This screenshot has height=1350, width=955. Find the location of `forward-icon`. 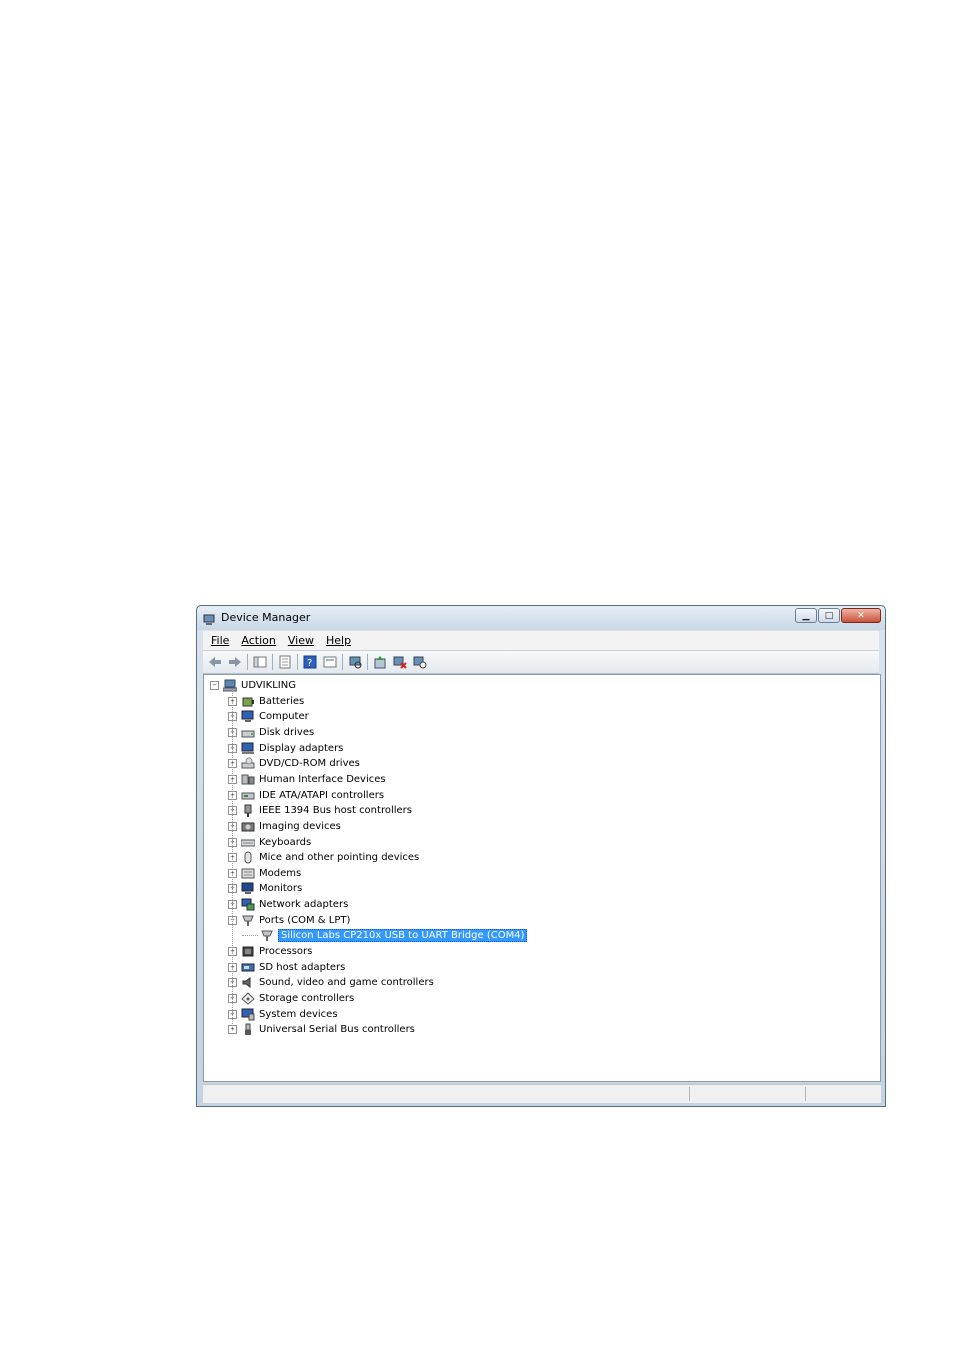

forward-icon is located at coordinates (235, 662).